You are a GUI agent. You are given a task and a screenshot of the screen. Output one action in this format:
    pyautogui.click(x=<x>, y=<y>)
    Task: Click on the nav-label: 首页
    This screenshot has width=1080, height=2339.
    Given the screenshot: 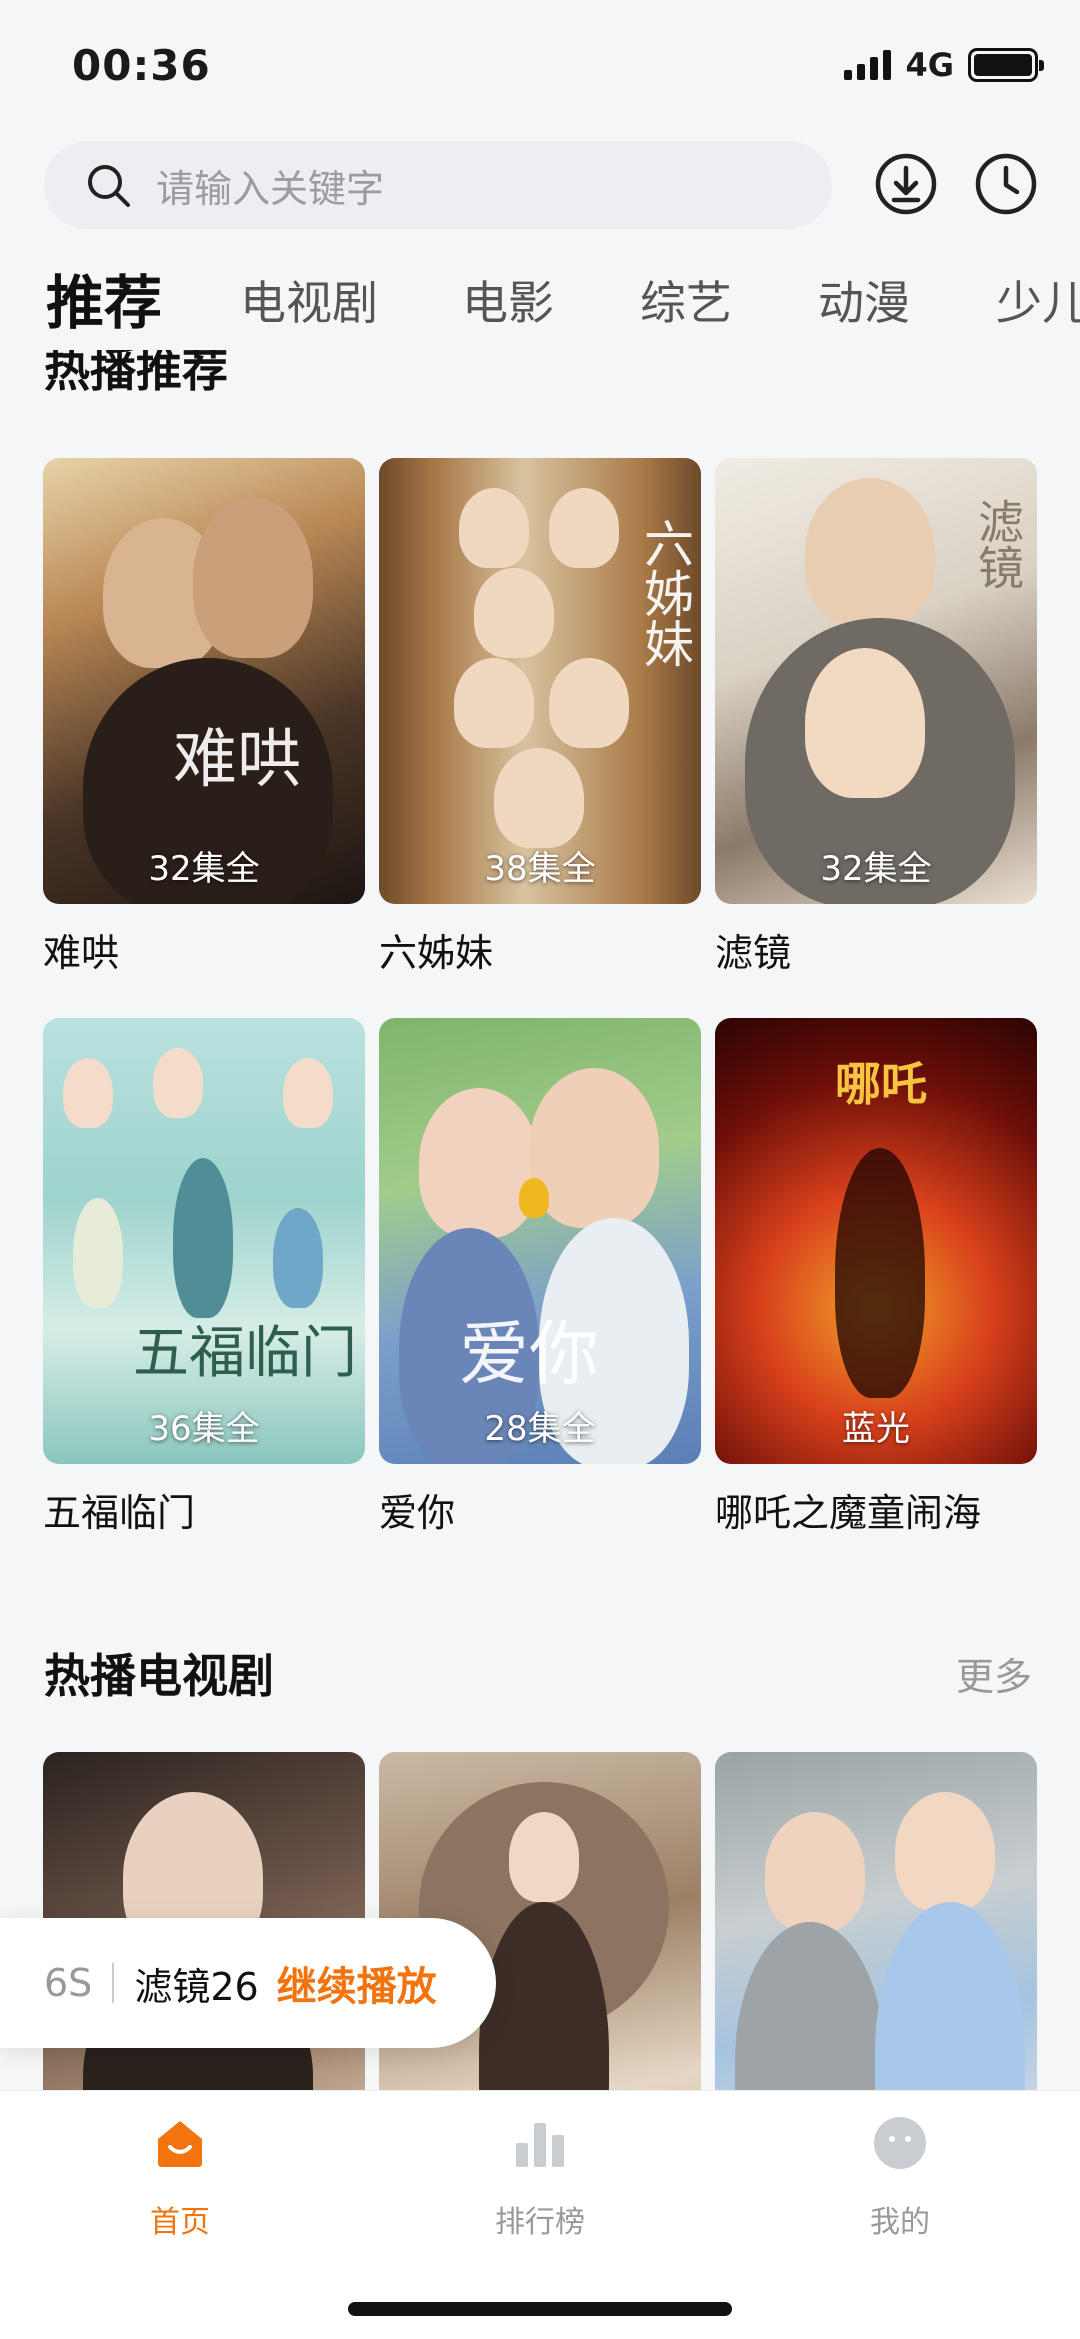 What is the action you would take?
    pyautogui.click(x=180, y=2222)
    